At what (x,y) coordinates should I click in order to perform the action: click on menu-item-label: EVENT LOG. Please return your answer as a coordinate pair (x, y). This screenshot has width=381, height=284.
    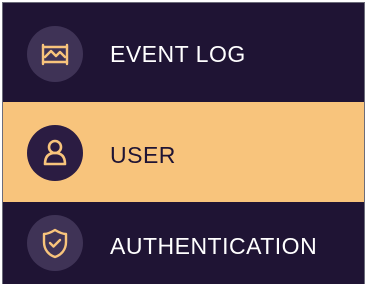
    Looking at the image, I should click on (178, 54).